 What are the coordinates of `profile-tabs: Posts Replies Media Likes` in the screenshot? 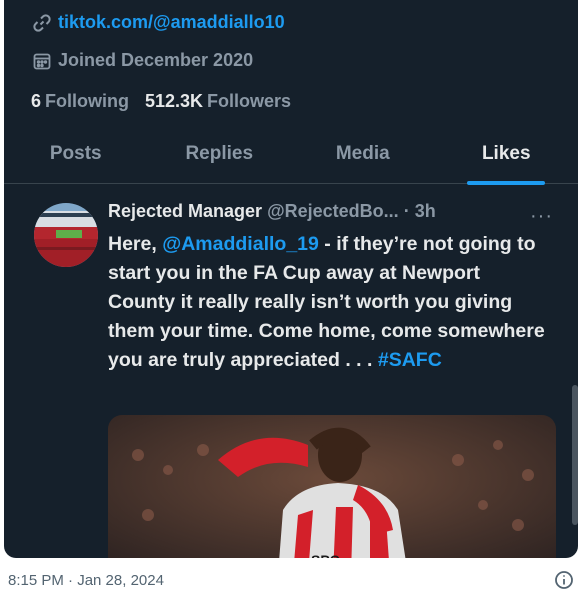 It's located at (291, 156).